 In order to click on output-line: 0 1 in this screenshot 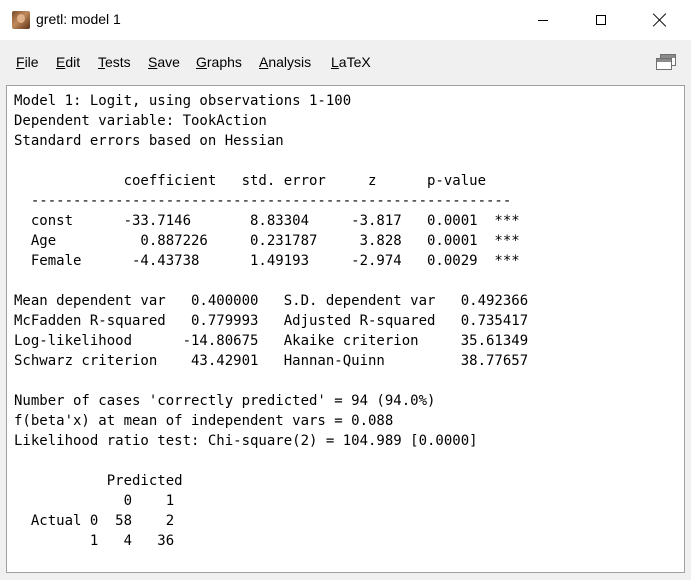, I will do `click(94, 501)`.